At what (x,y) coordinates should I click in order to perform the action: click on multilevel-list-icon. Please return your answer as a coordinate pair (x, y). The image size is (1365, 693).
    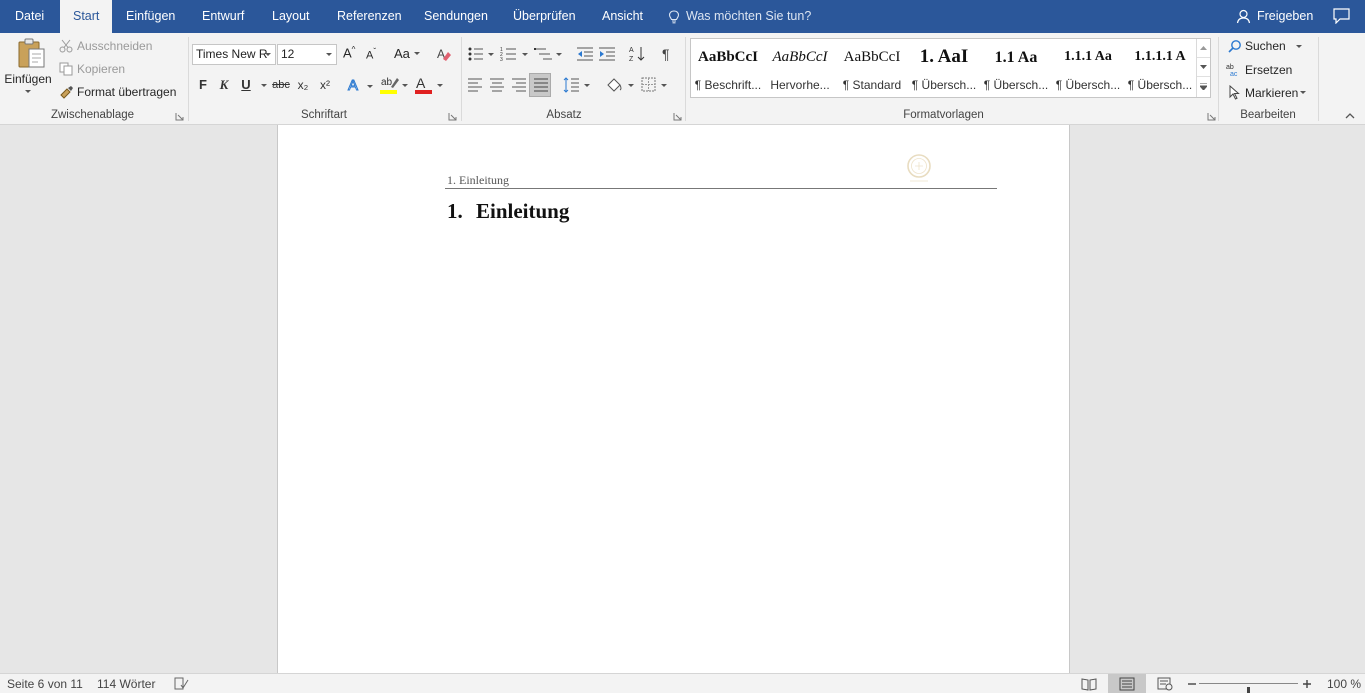
    Looking at the image, I should click on (549, 54).